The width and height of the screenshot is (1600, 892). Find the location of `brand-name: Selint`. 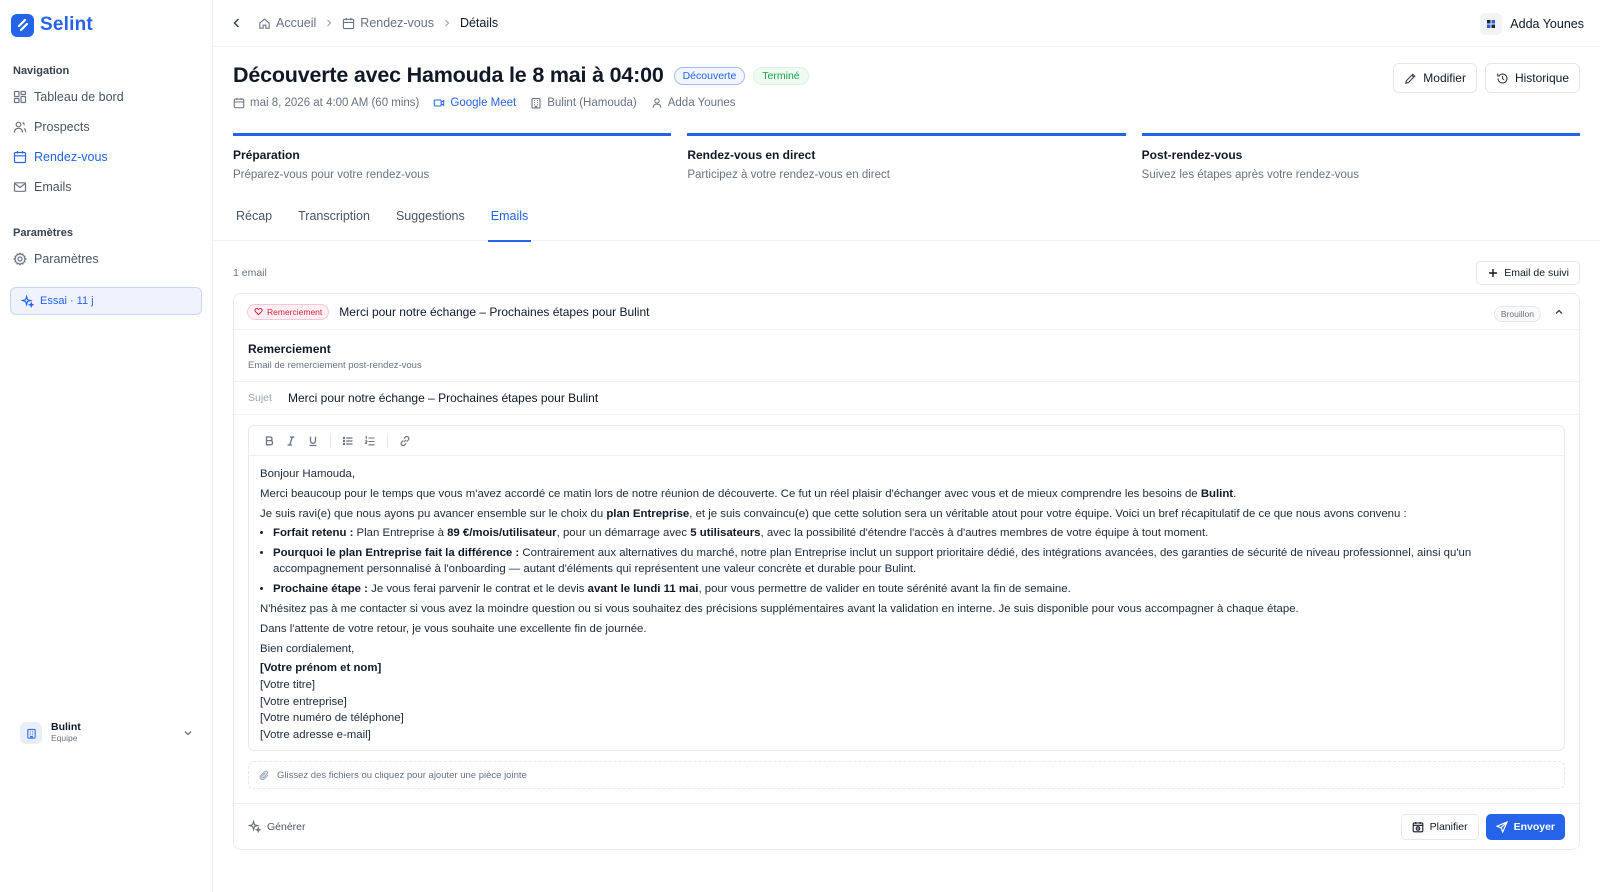

brand-name: Selint is located at coordinates (66, 24).